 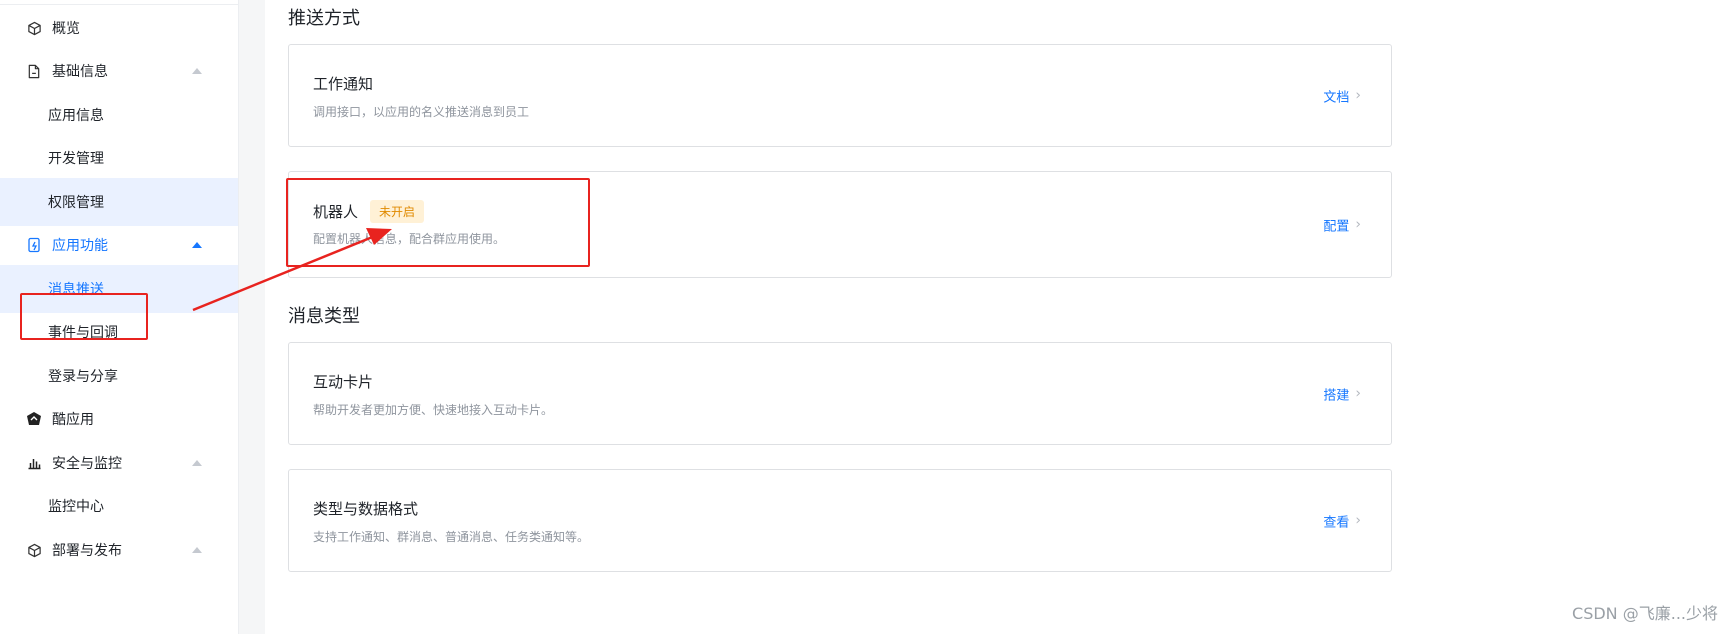 What do you see at coordinates (1645, 613) in the screenshot?
I see `watermark: CSDN @飞廉...少将` at bounding box center [1645, 613].